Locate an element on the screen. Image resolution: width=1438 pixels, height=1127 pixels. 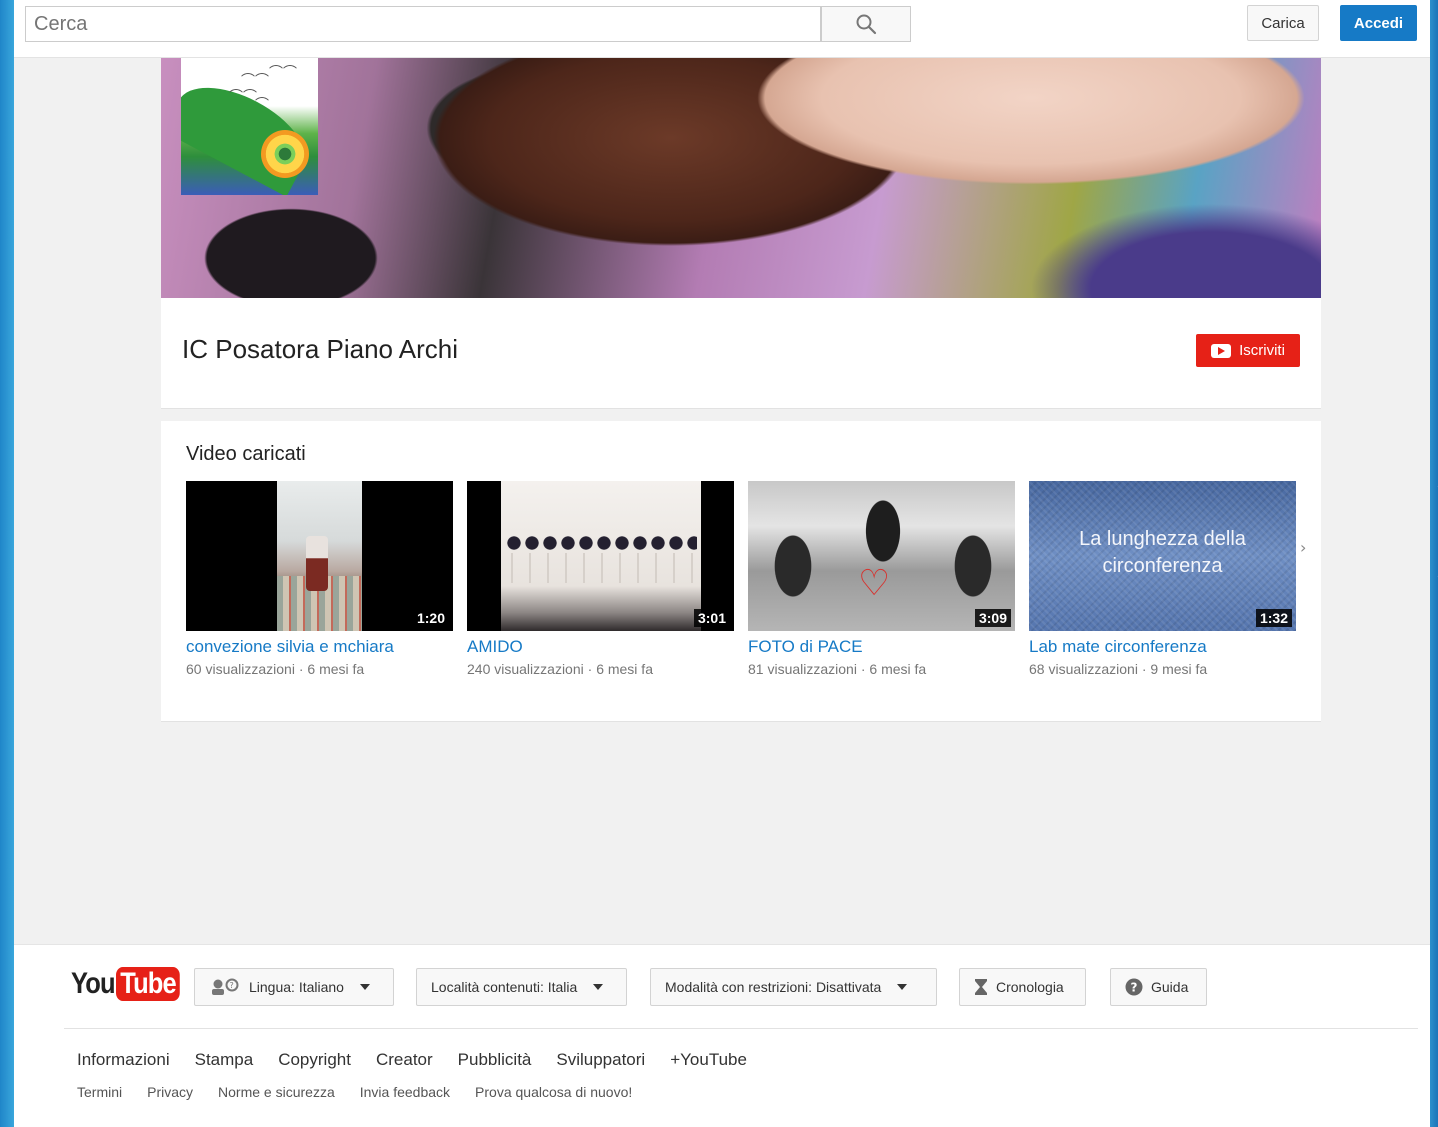
subscribe-button: Iscriviti is located at coordinates (1248, 350).